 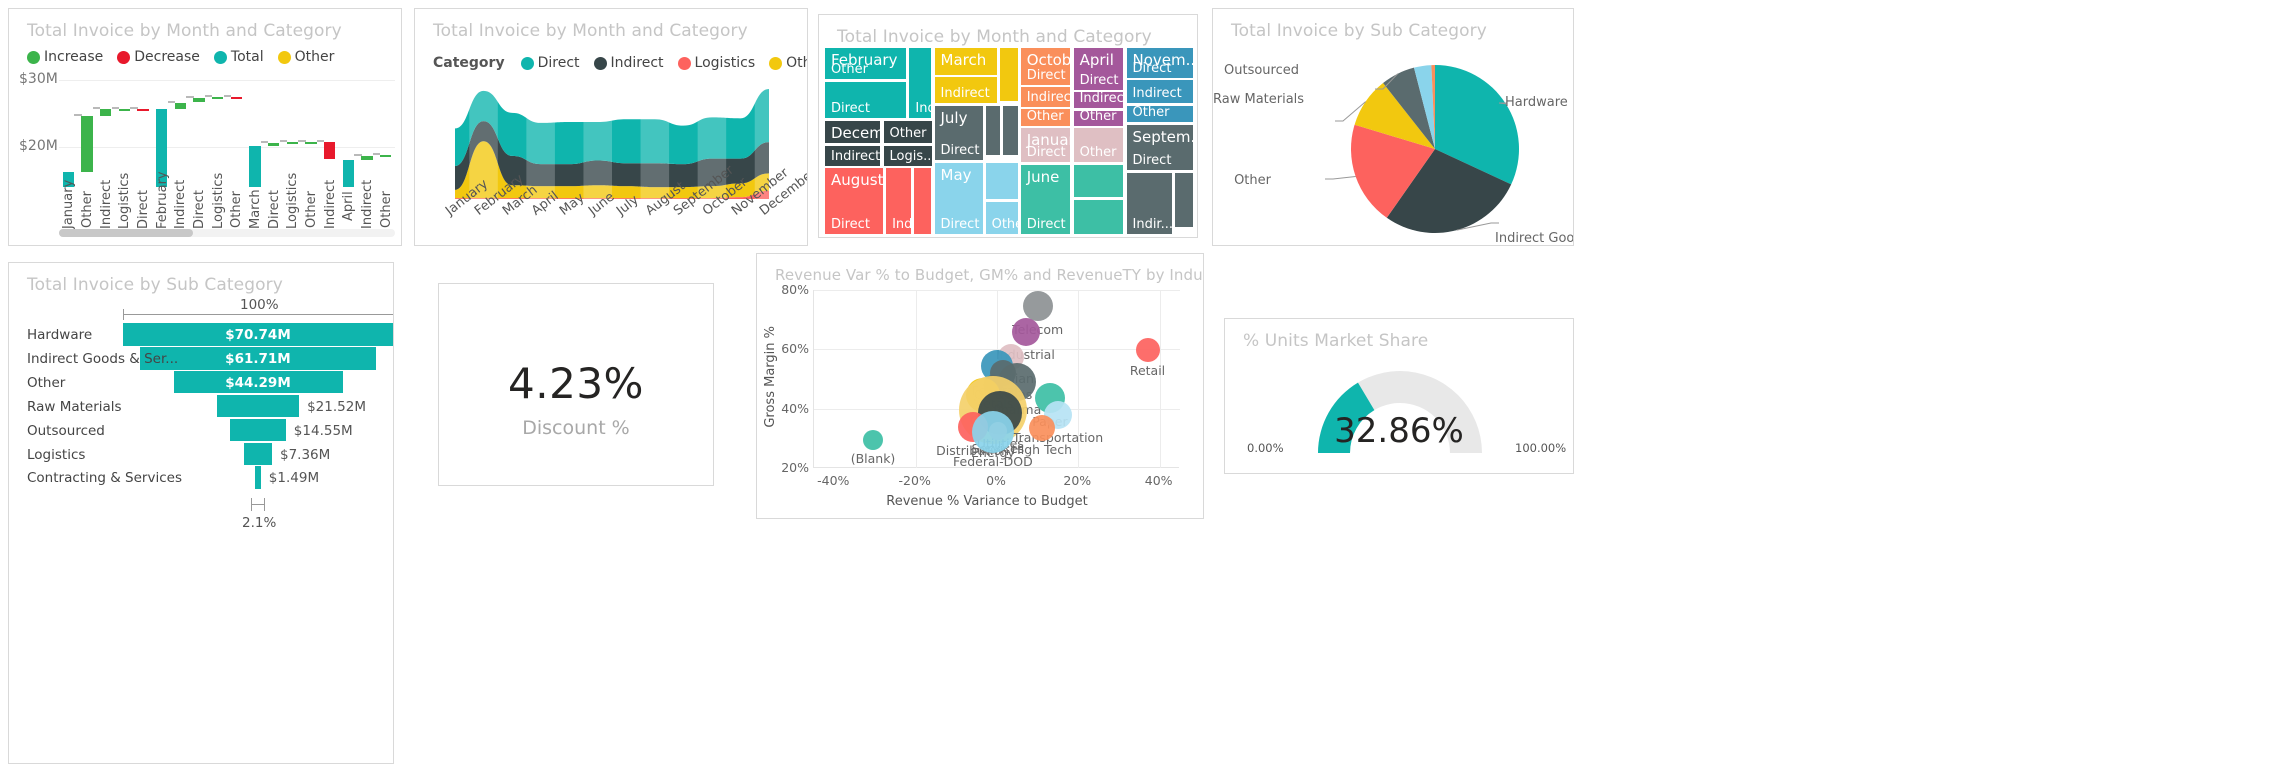 I want to click on pie-slice-label: Other, so click(x=1252, y=180).